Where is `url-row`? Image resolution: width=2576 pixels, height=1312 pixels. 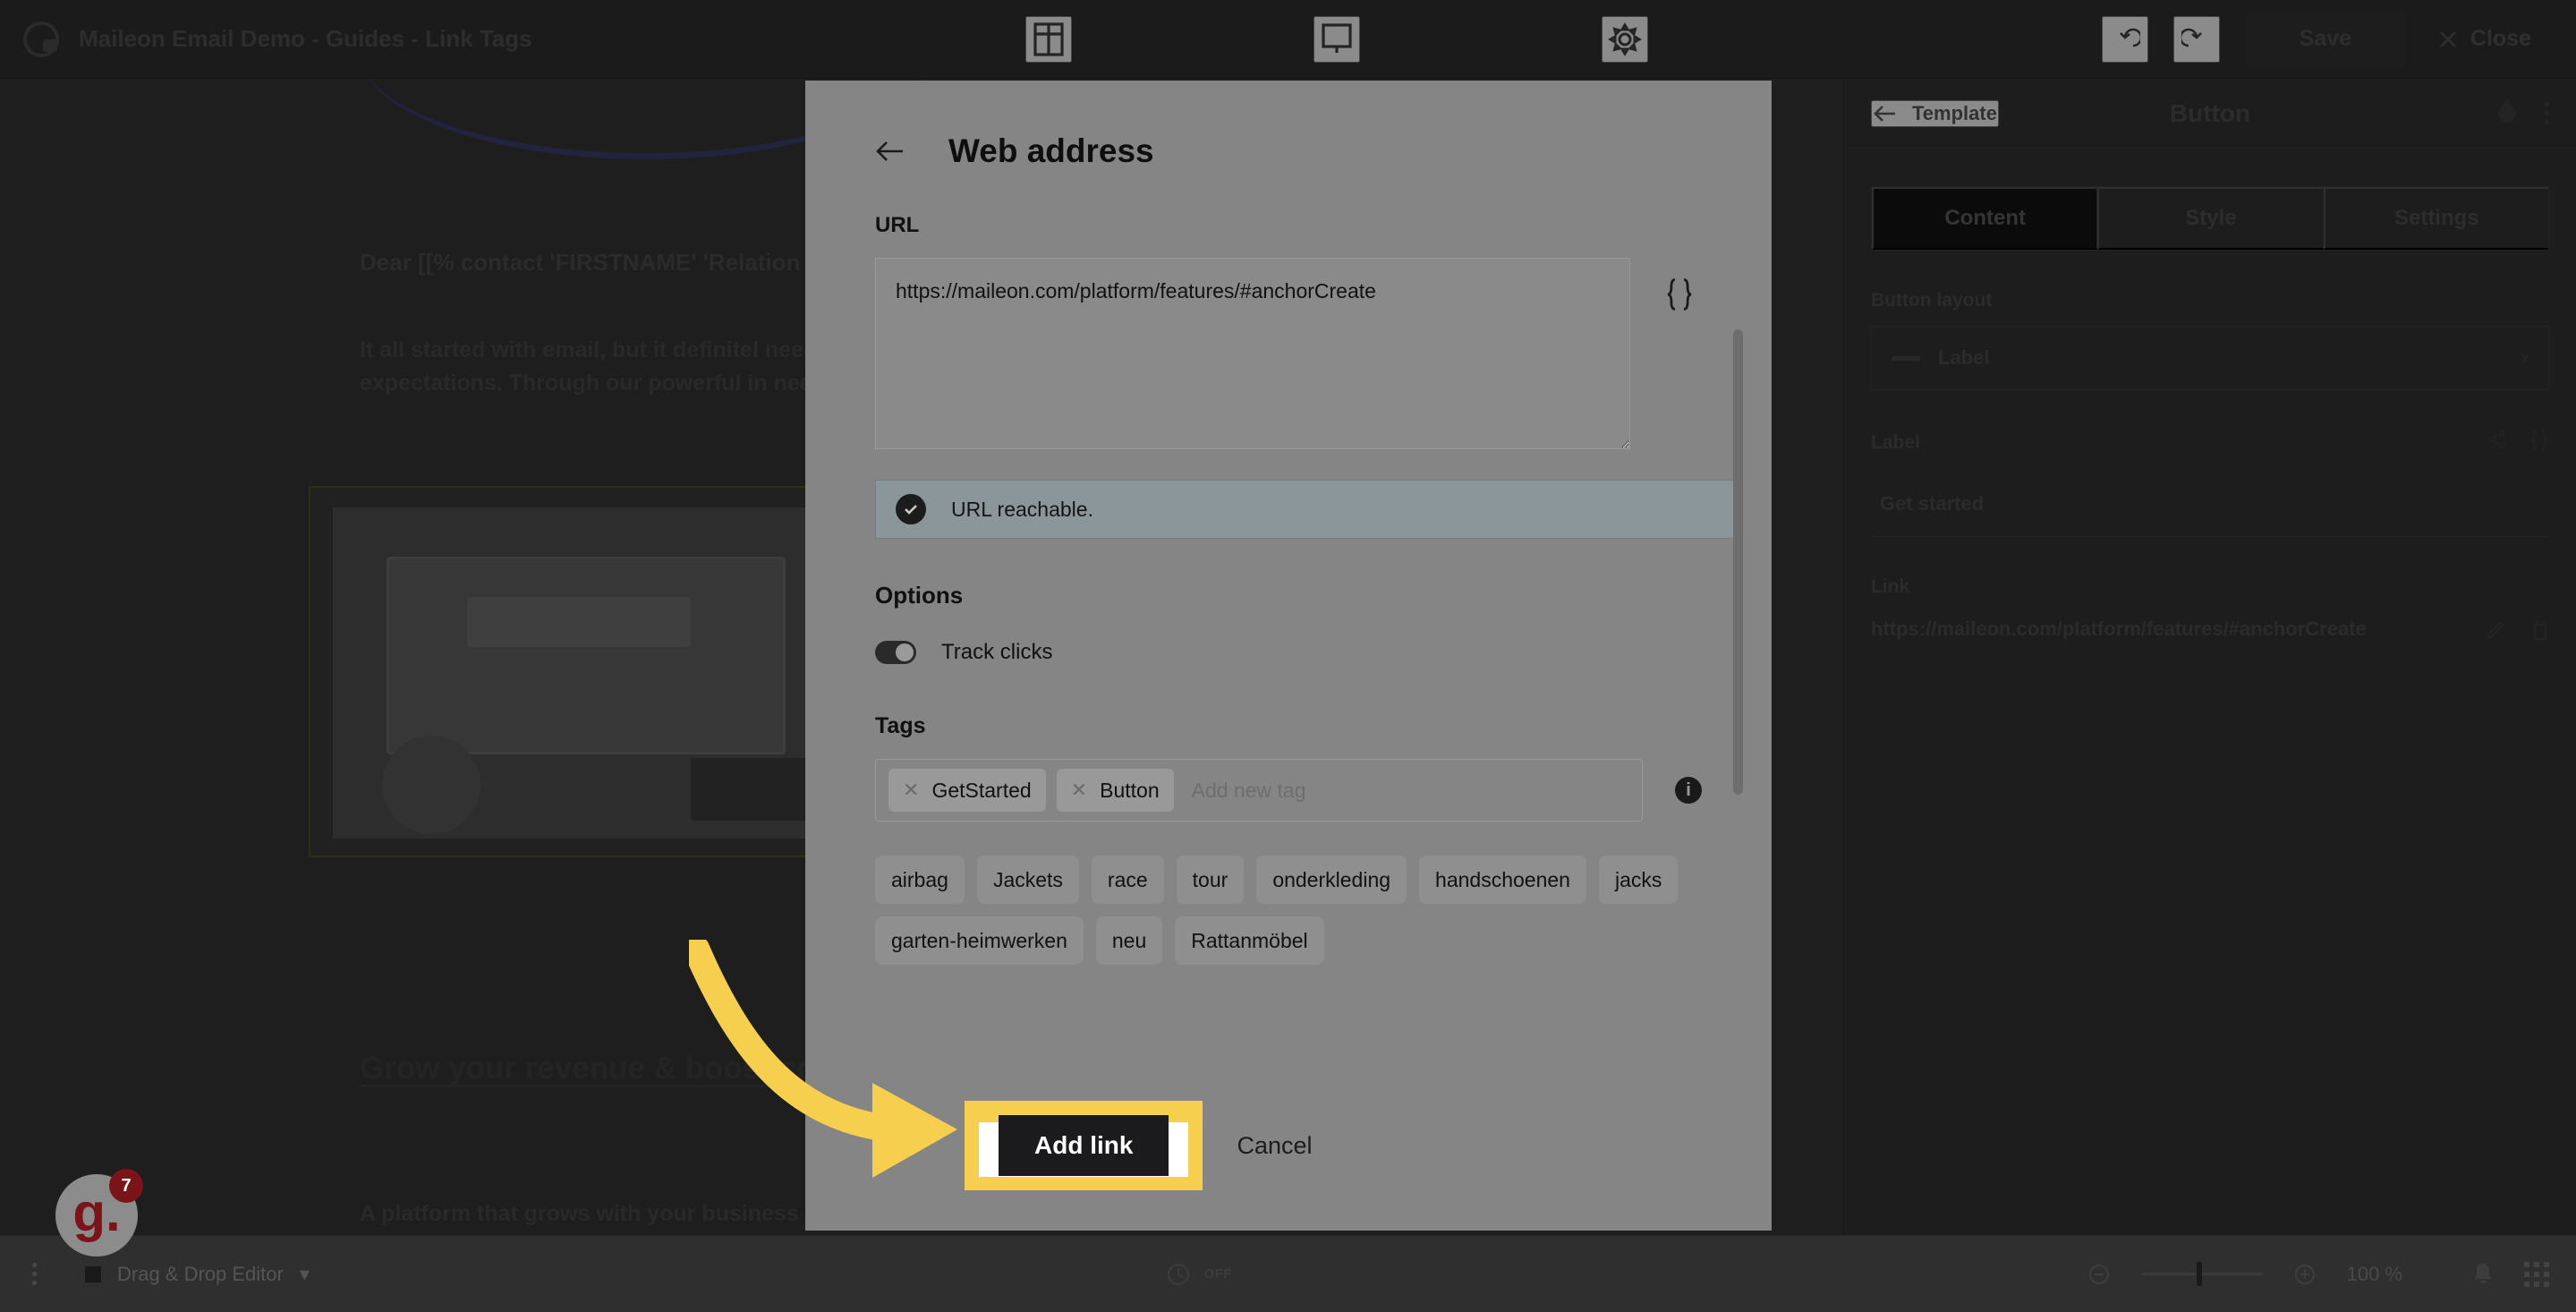
url-row is located at coordinates (1288, 353).